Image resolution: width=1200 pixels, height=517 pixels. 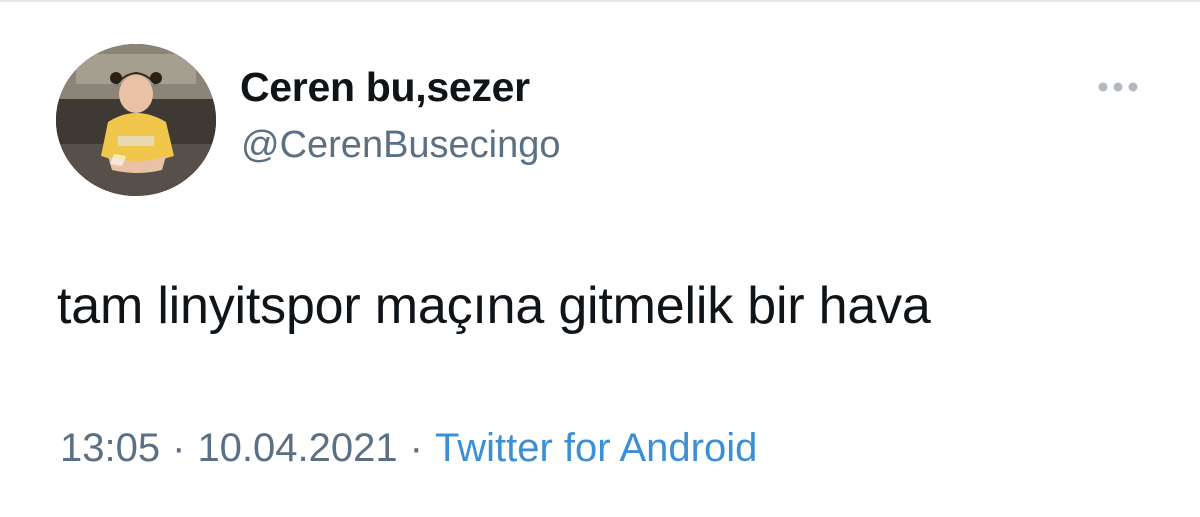 I want to click on top-divider, so click(x=600, y=1).